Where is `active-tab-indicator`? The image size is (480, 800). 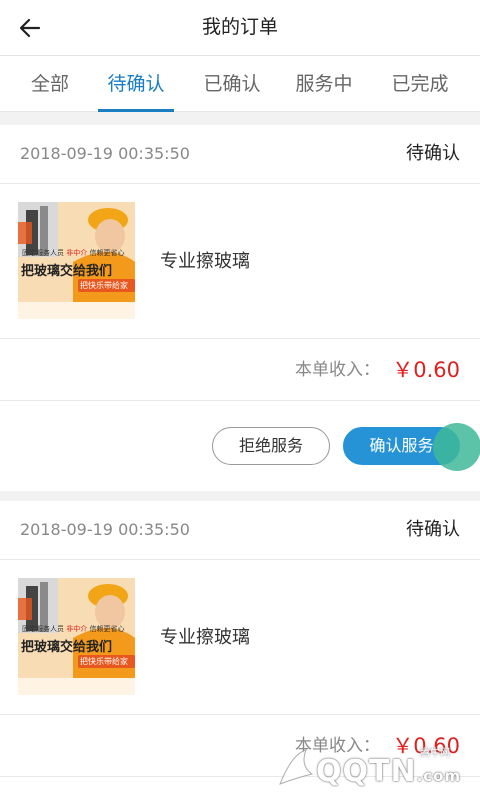
active-tab-indicator is located at coordinates (136, 110).